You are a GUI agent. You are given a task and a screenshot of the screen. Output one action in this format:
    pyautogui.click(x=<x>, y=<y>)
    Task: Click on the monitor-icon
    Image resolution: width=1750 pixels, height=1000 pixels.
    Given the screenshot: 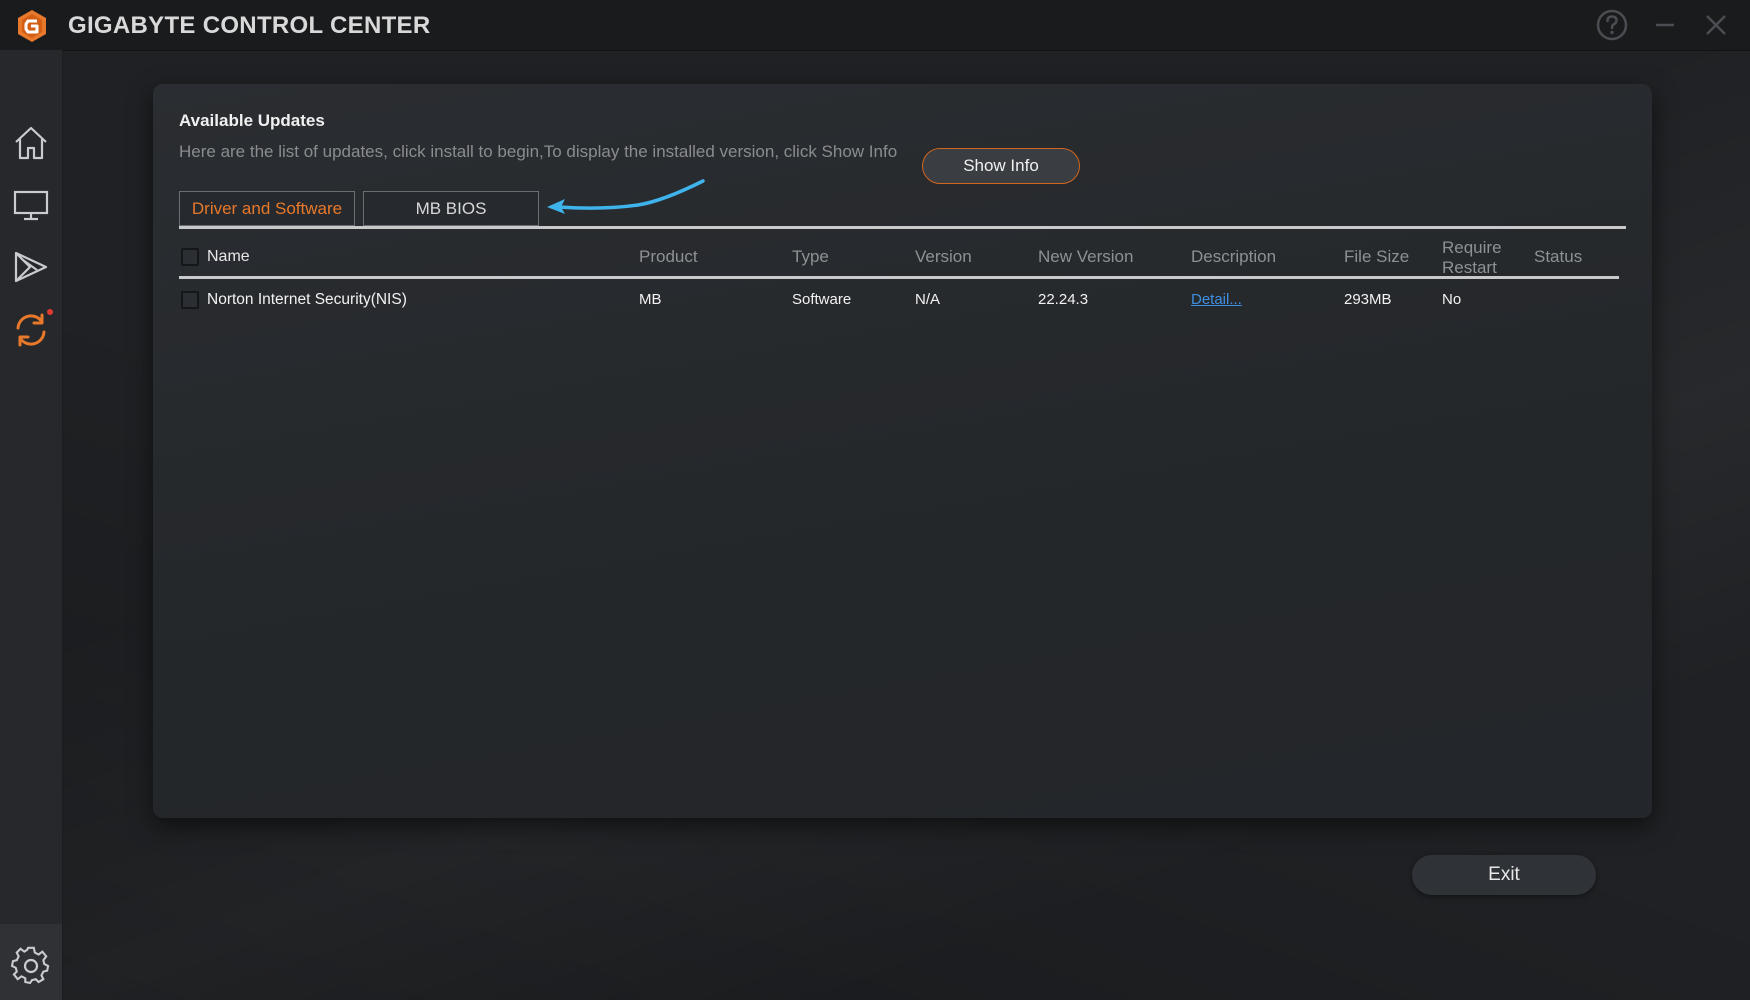 What is the action you would take?
    pyautogui.click(x=31, y=205)
    